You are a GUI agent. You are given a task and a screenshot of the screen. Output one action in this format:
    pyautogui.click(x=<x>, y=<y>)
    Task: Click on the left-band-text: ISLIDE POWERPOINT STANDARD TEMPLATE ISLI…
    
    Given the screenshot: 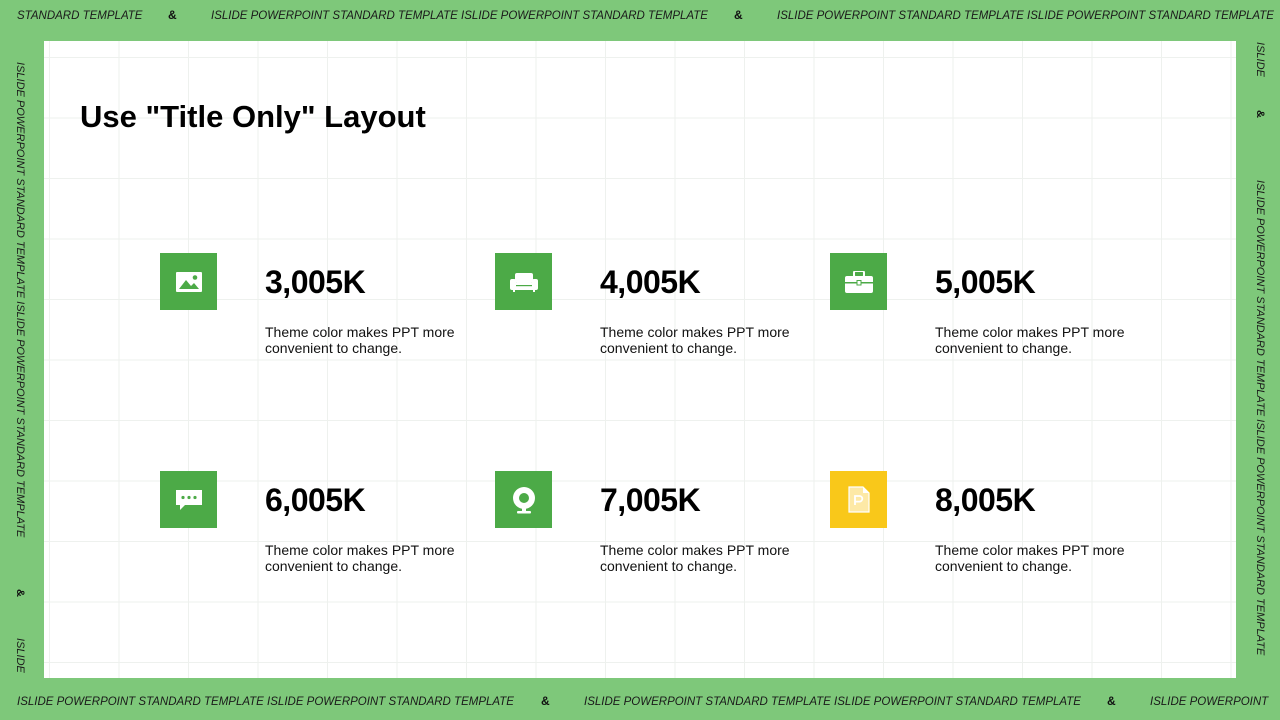 What is the action you would take?
    pyautogui.click(x=20, y=300)
    